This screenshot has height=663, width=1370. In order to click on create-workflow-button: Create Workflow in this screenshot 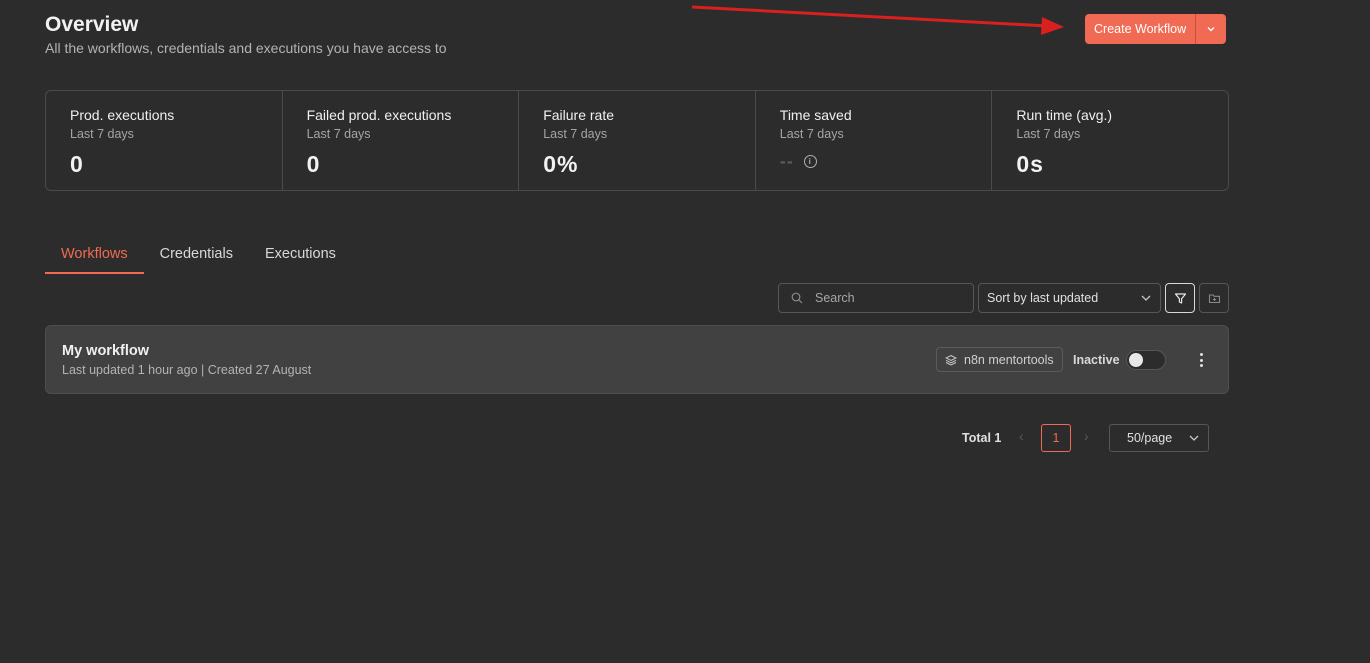, I will do `click(1141, 29)`.